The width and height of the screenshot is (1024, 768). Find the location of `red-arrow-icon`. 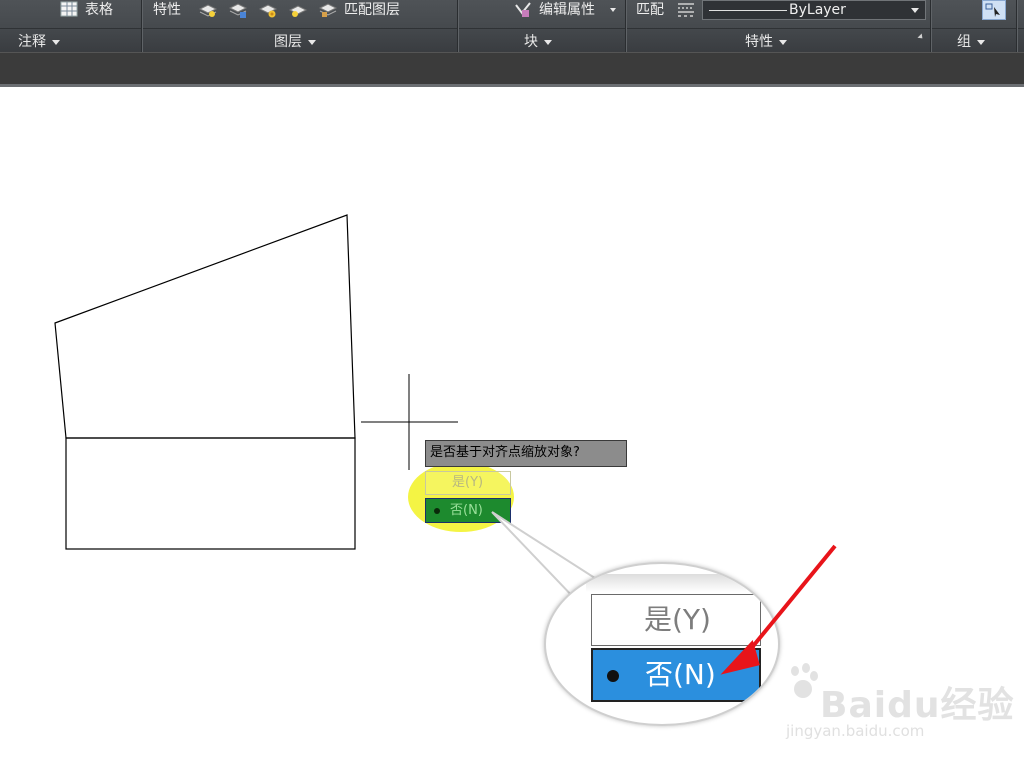

red-arrow-icon is located at coordinates (740, 657).